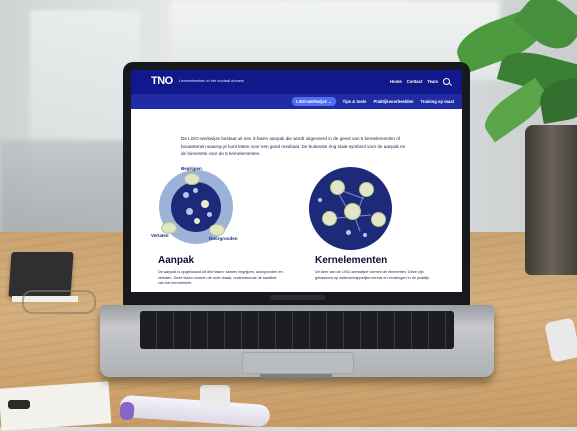 This screenshot has height=431, width=577. I want to click on site-tagline: Leernetwerken in het sociaal domein, so click(212, 80).